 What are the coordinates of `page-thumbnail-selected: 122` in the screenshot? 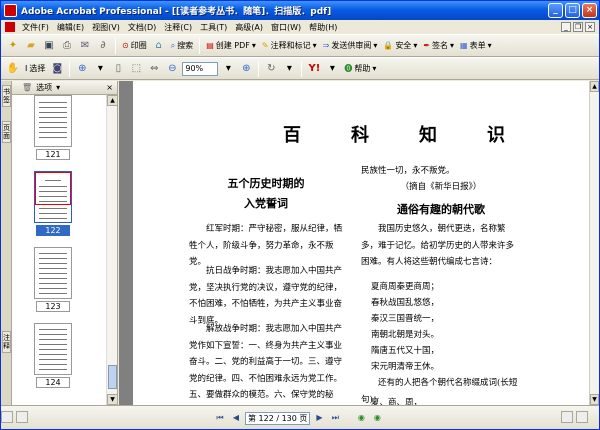 It's located at (53, 203).